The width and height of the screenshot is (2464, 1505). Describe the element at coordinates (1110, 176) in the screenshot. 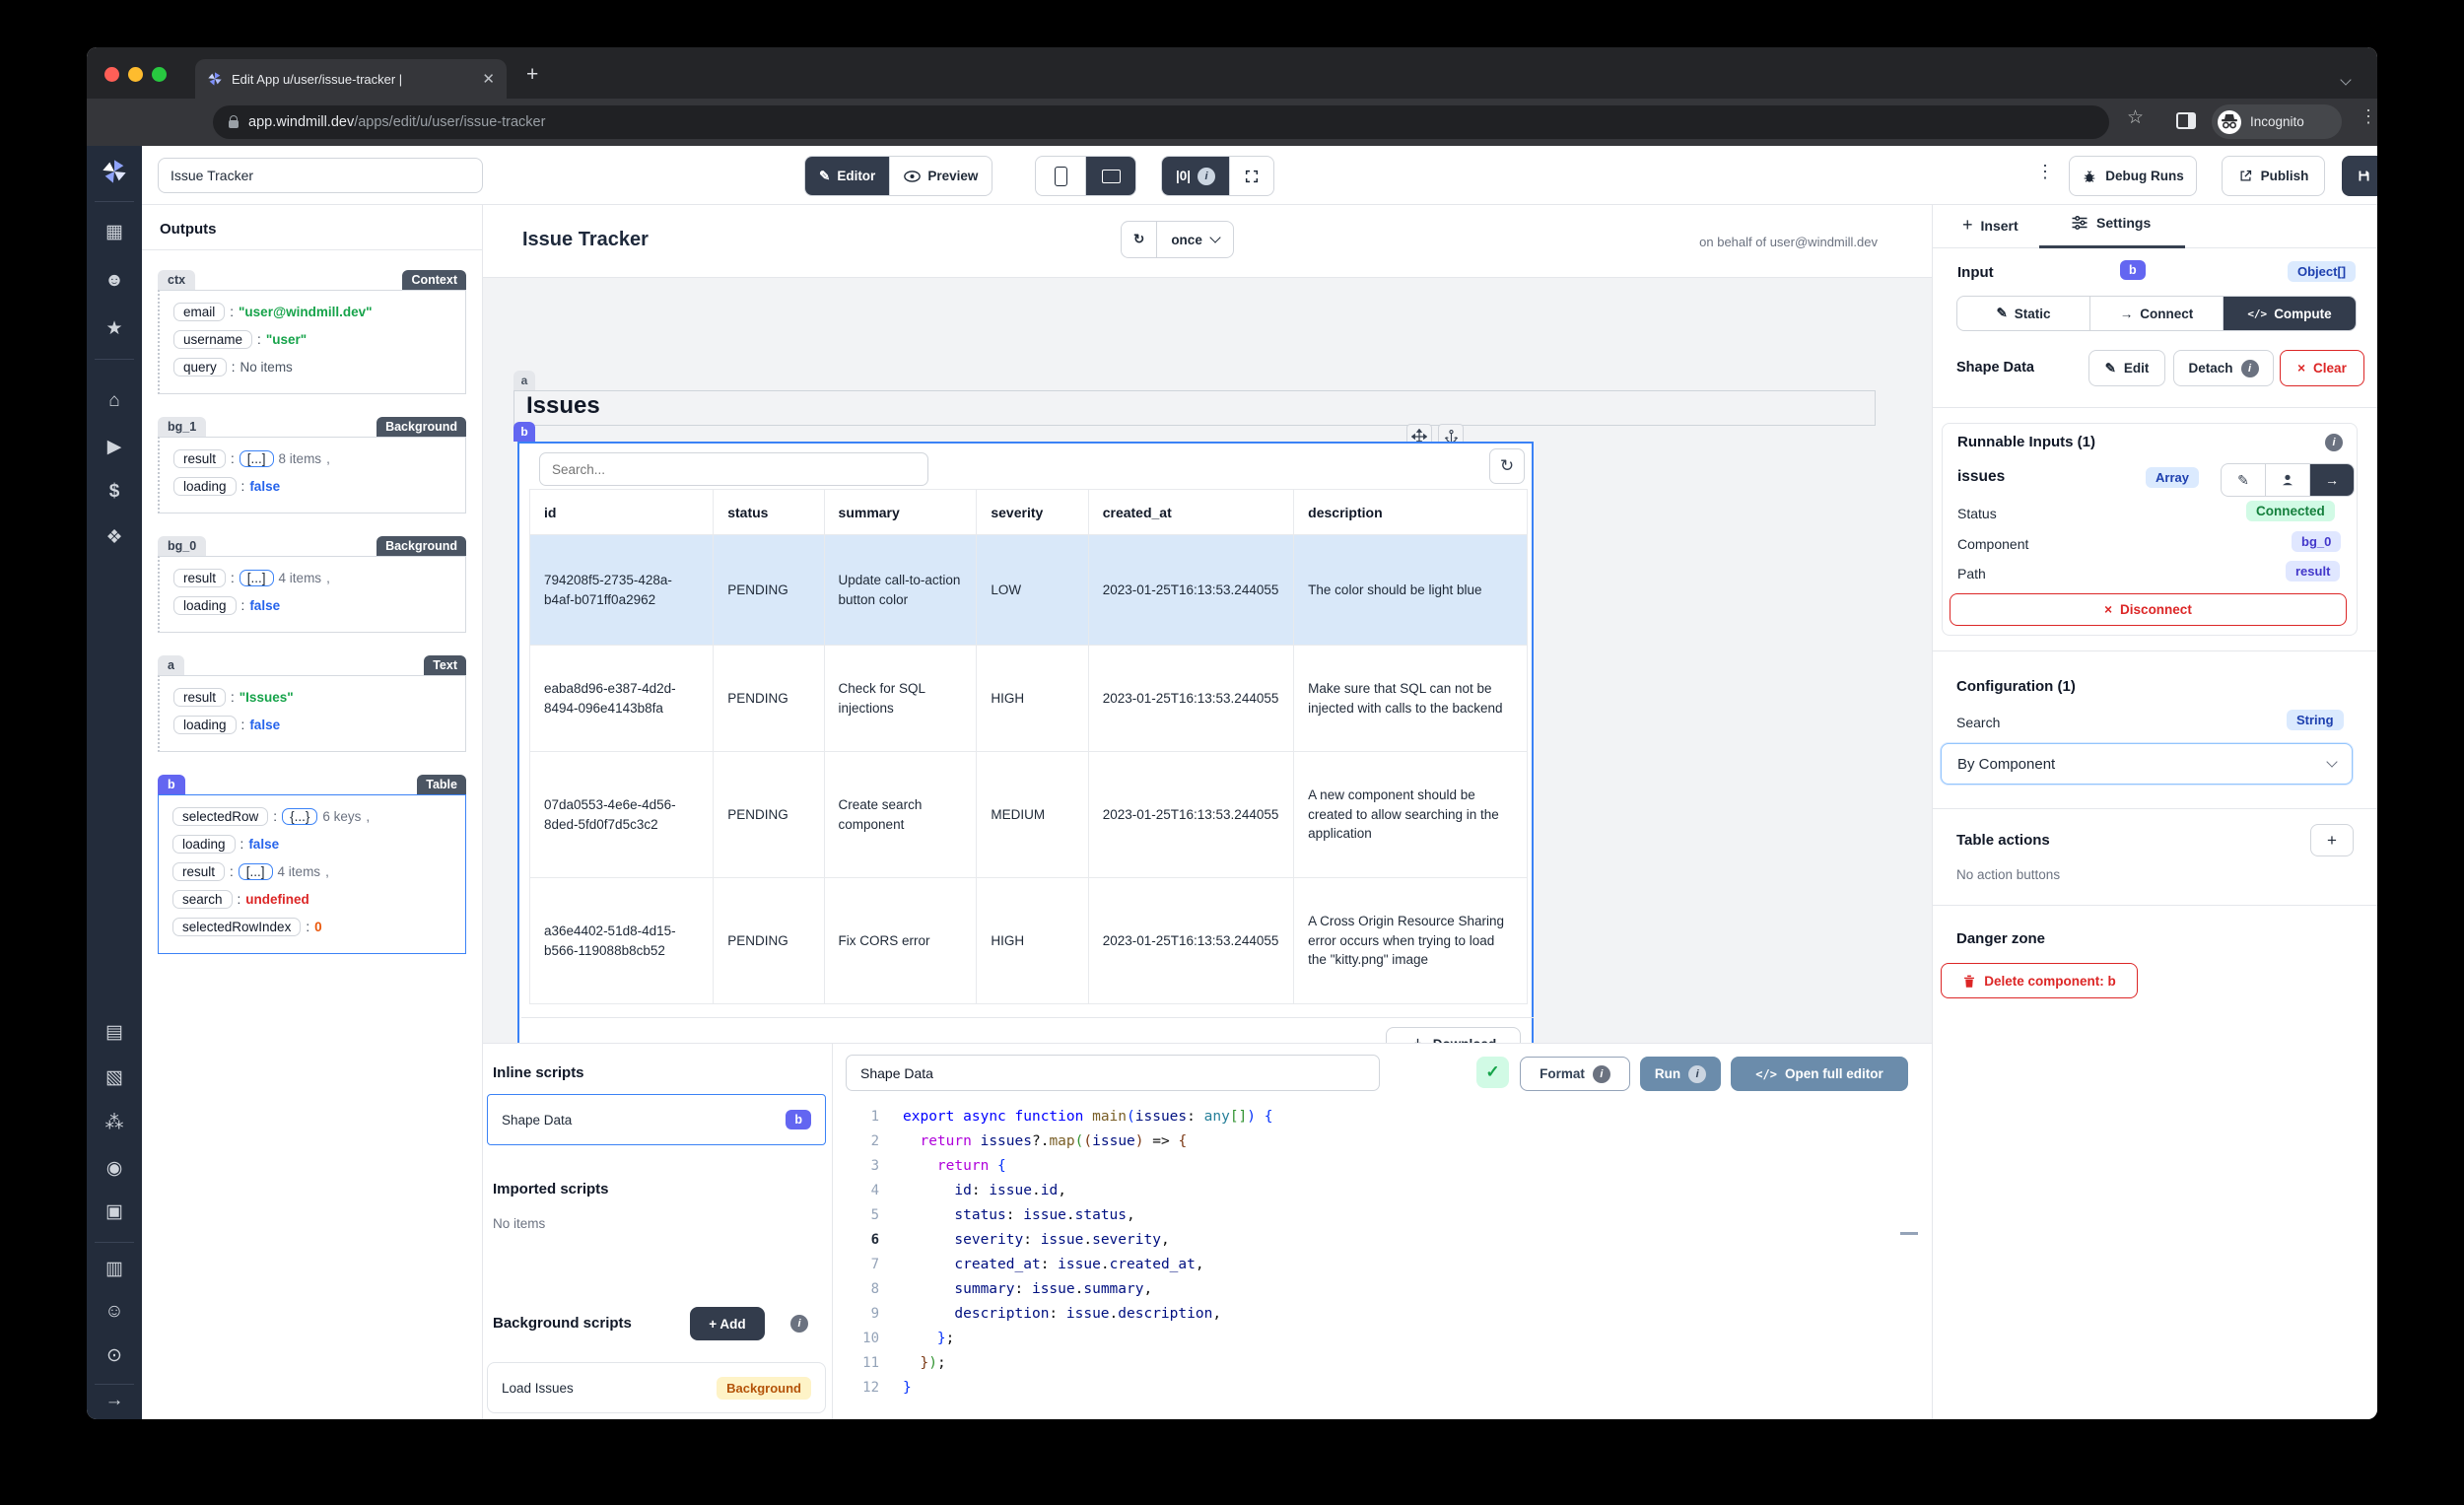

I see `desktop-view-button` at that location.